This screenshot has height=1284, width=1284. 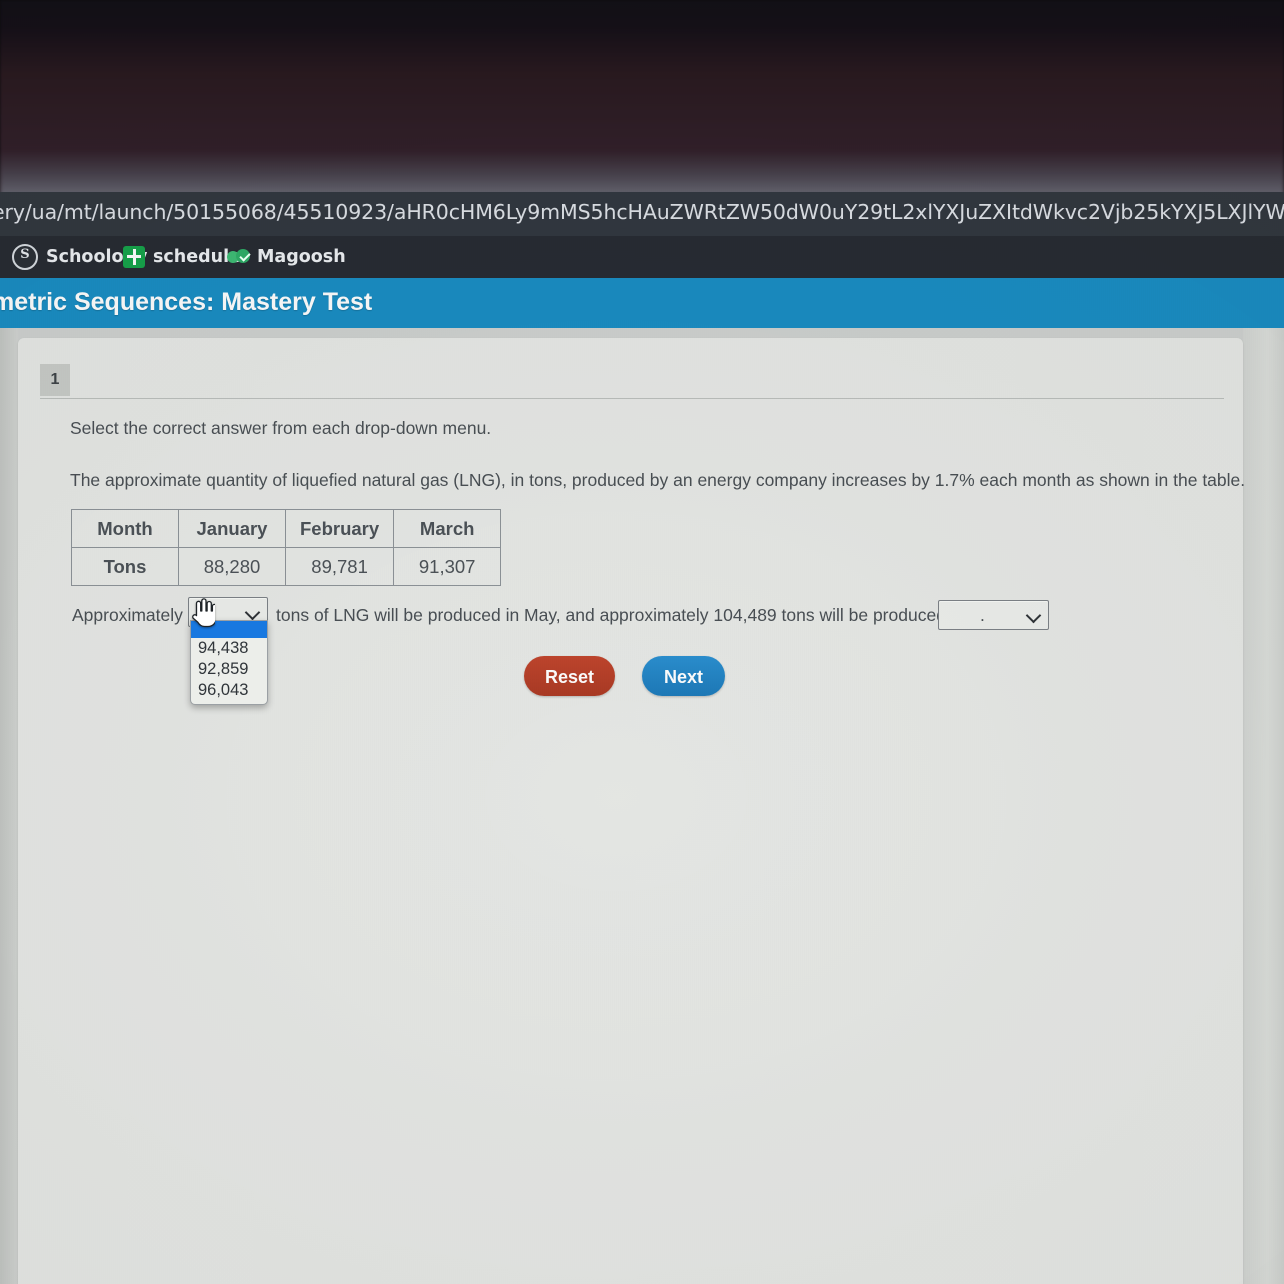 What do you see at coordinates (1263, 806) in the screenshot?
I see `page-right-gutter` at bounding box center [1263, 806].